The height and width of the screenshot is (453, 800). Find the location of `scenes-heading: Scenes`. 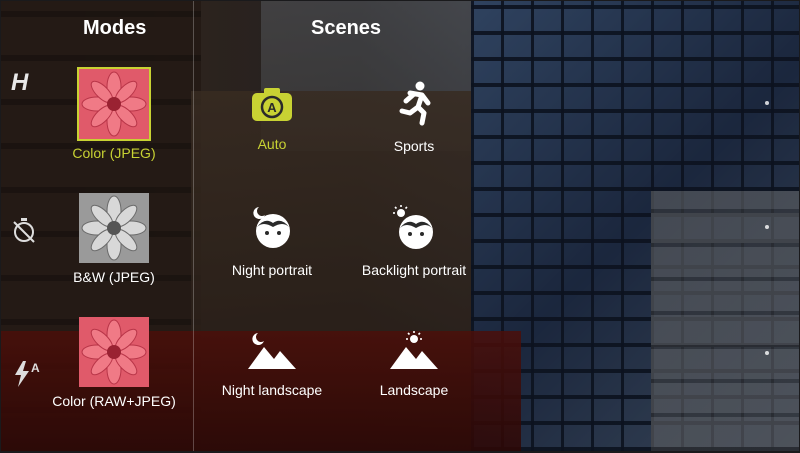

scenes-heading: Scenes is located at coordinates (346, 28).